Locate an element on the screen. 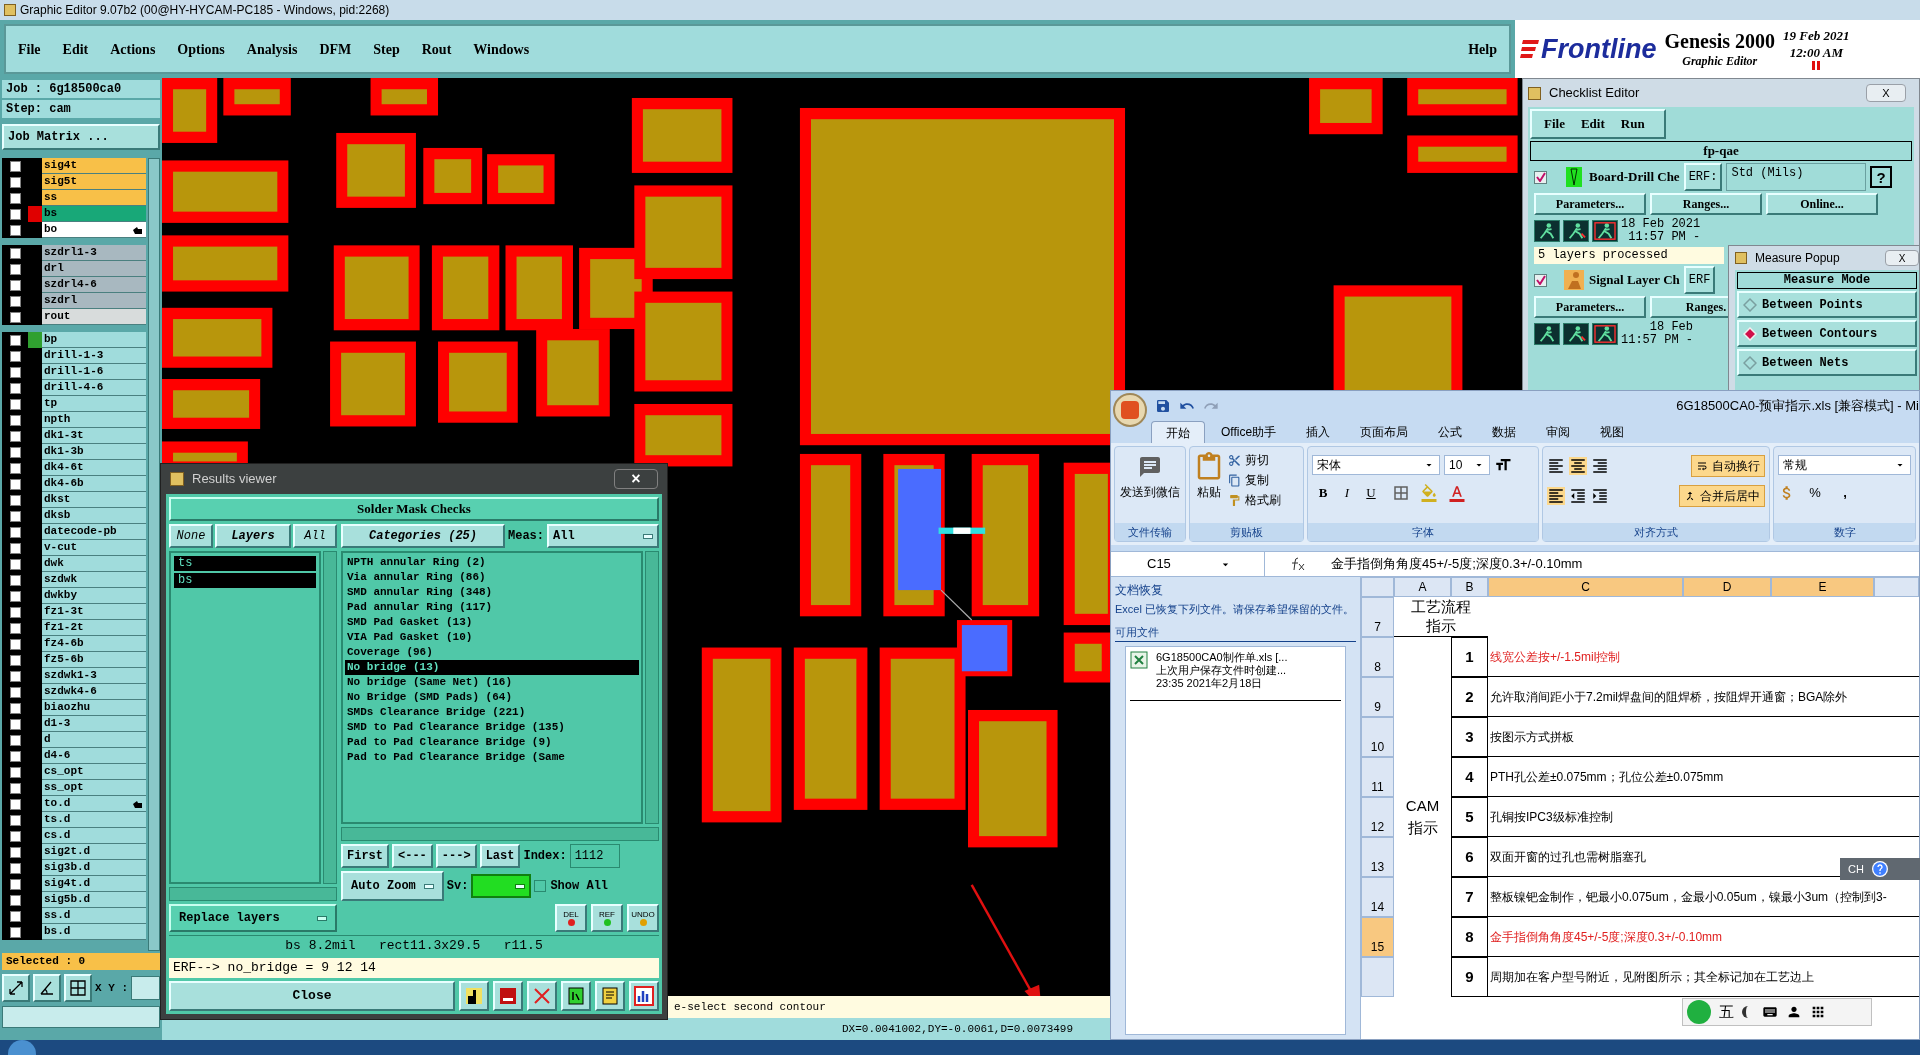 This screenshot has height=1055, width=1920. help-icon is located at coordinates (1879, 869).